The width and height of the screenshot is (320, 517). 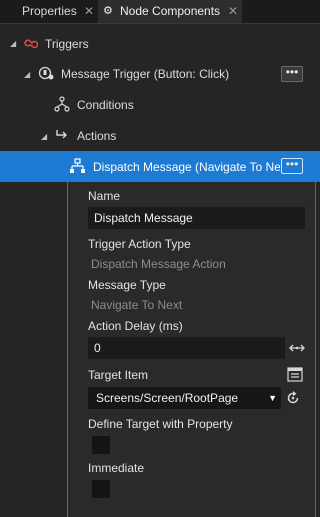 I want to click on action-delay-field, so click(x=186, y=348).